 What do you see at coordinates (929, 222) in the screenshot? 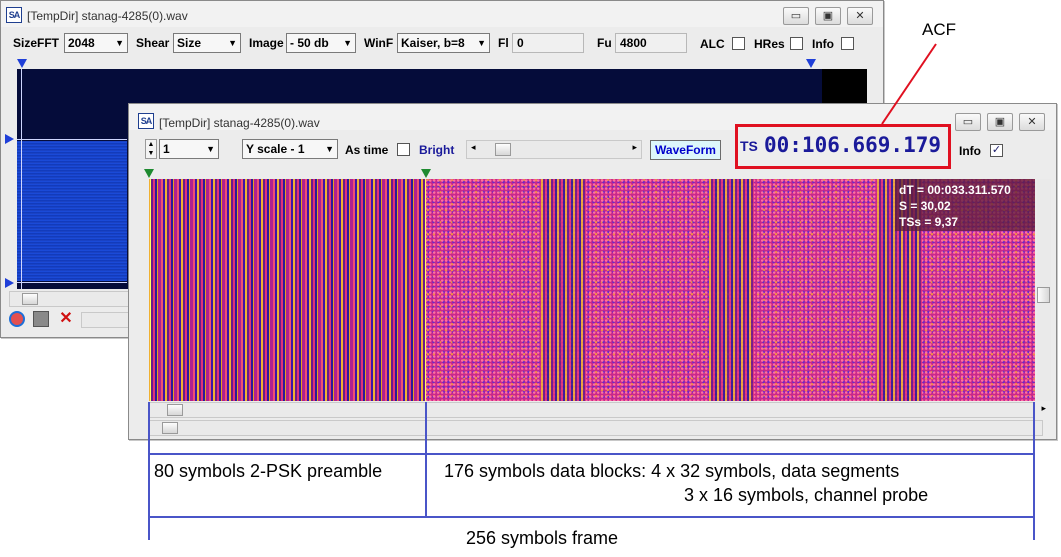
I see `tss-readout: TSs = 9,37` at bounding box center [929, 222].